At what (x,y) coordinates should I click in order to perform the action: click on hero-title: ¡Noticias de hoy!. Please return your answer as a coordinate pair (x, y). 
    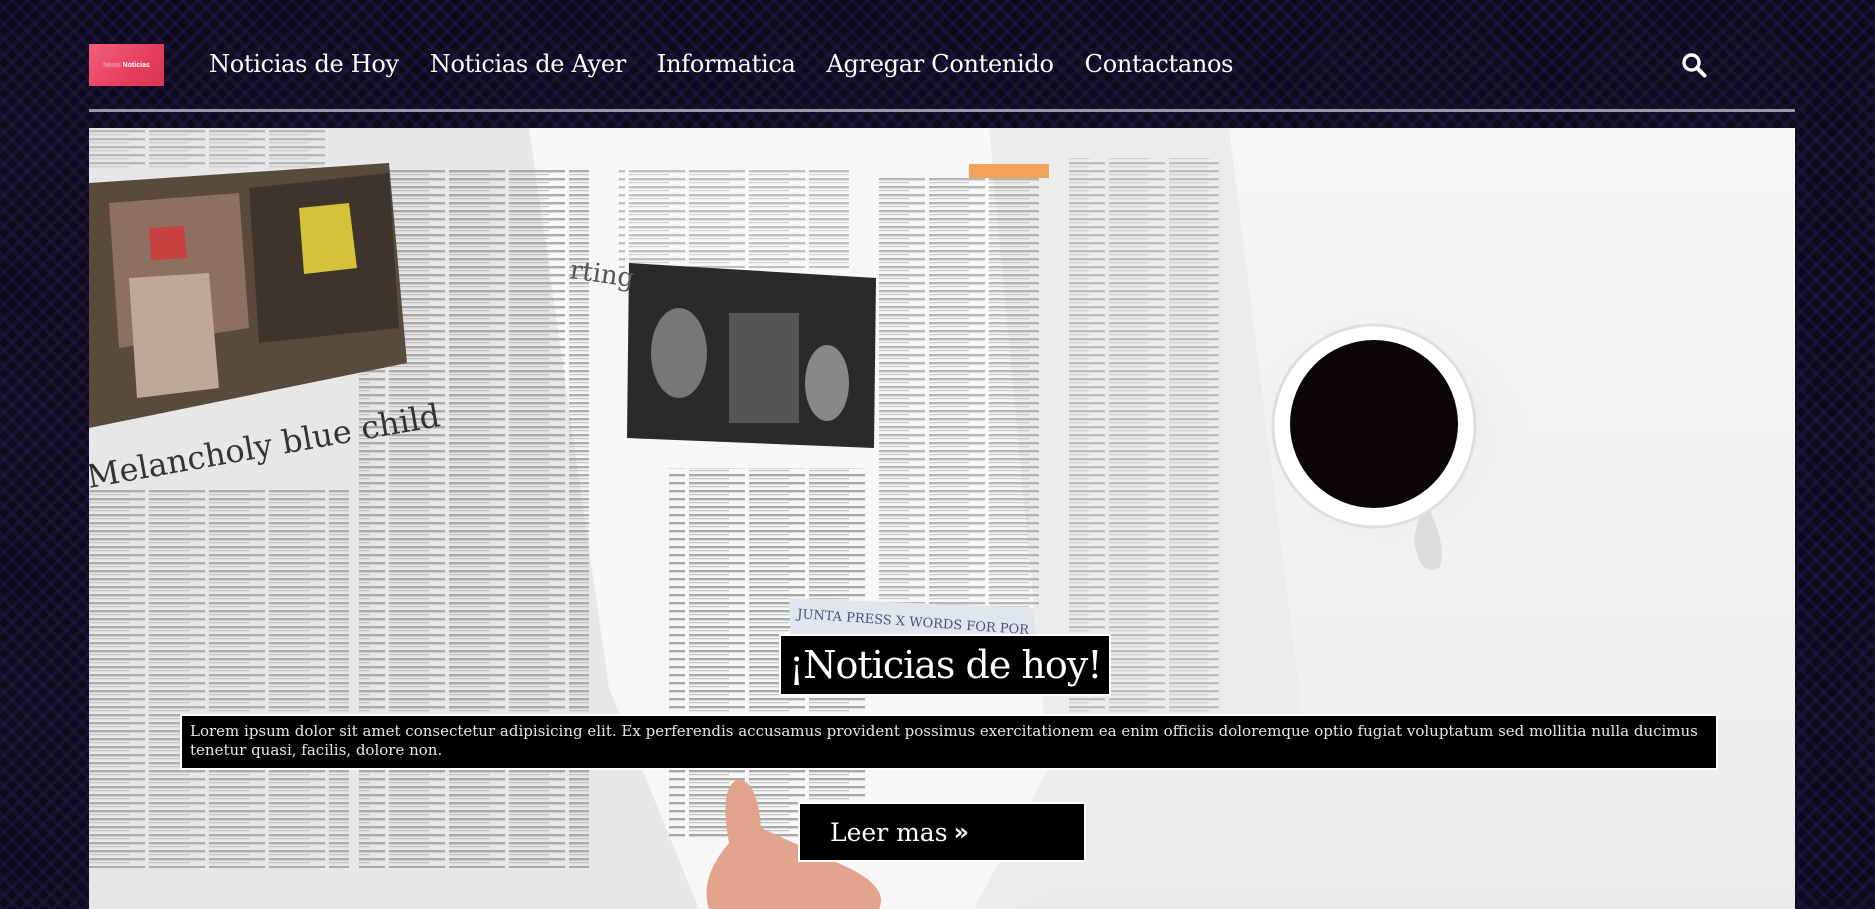
    Looking at the image, I should click on (945, 665).